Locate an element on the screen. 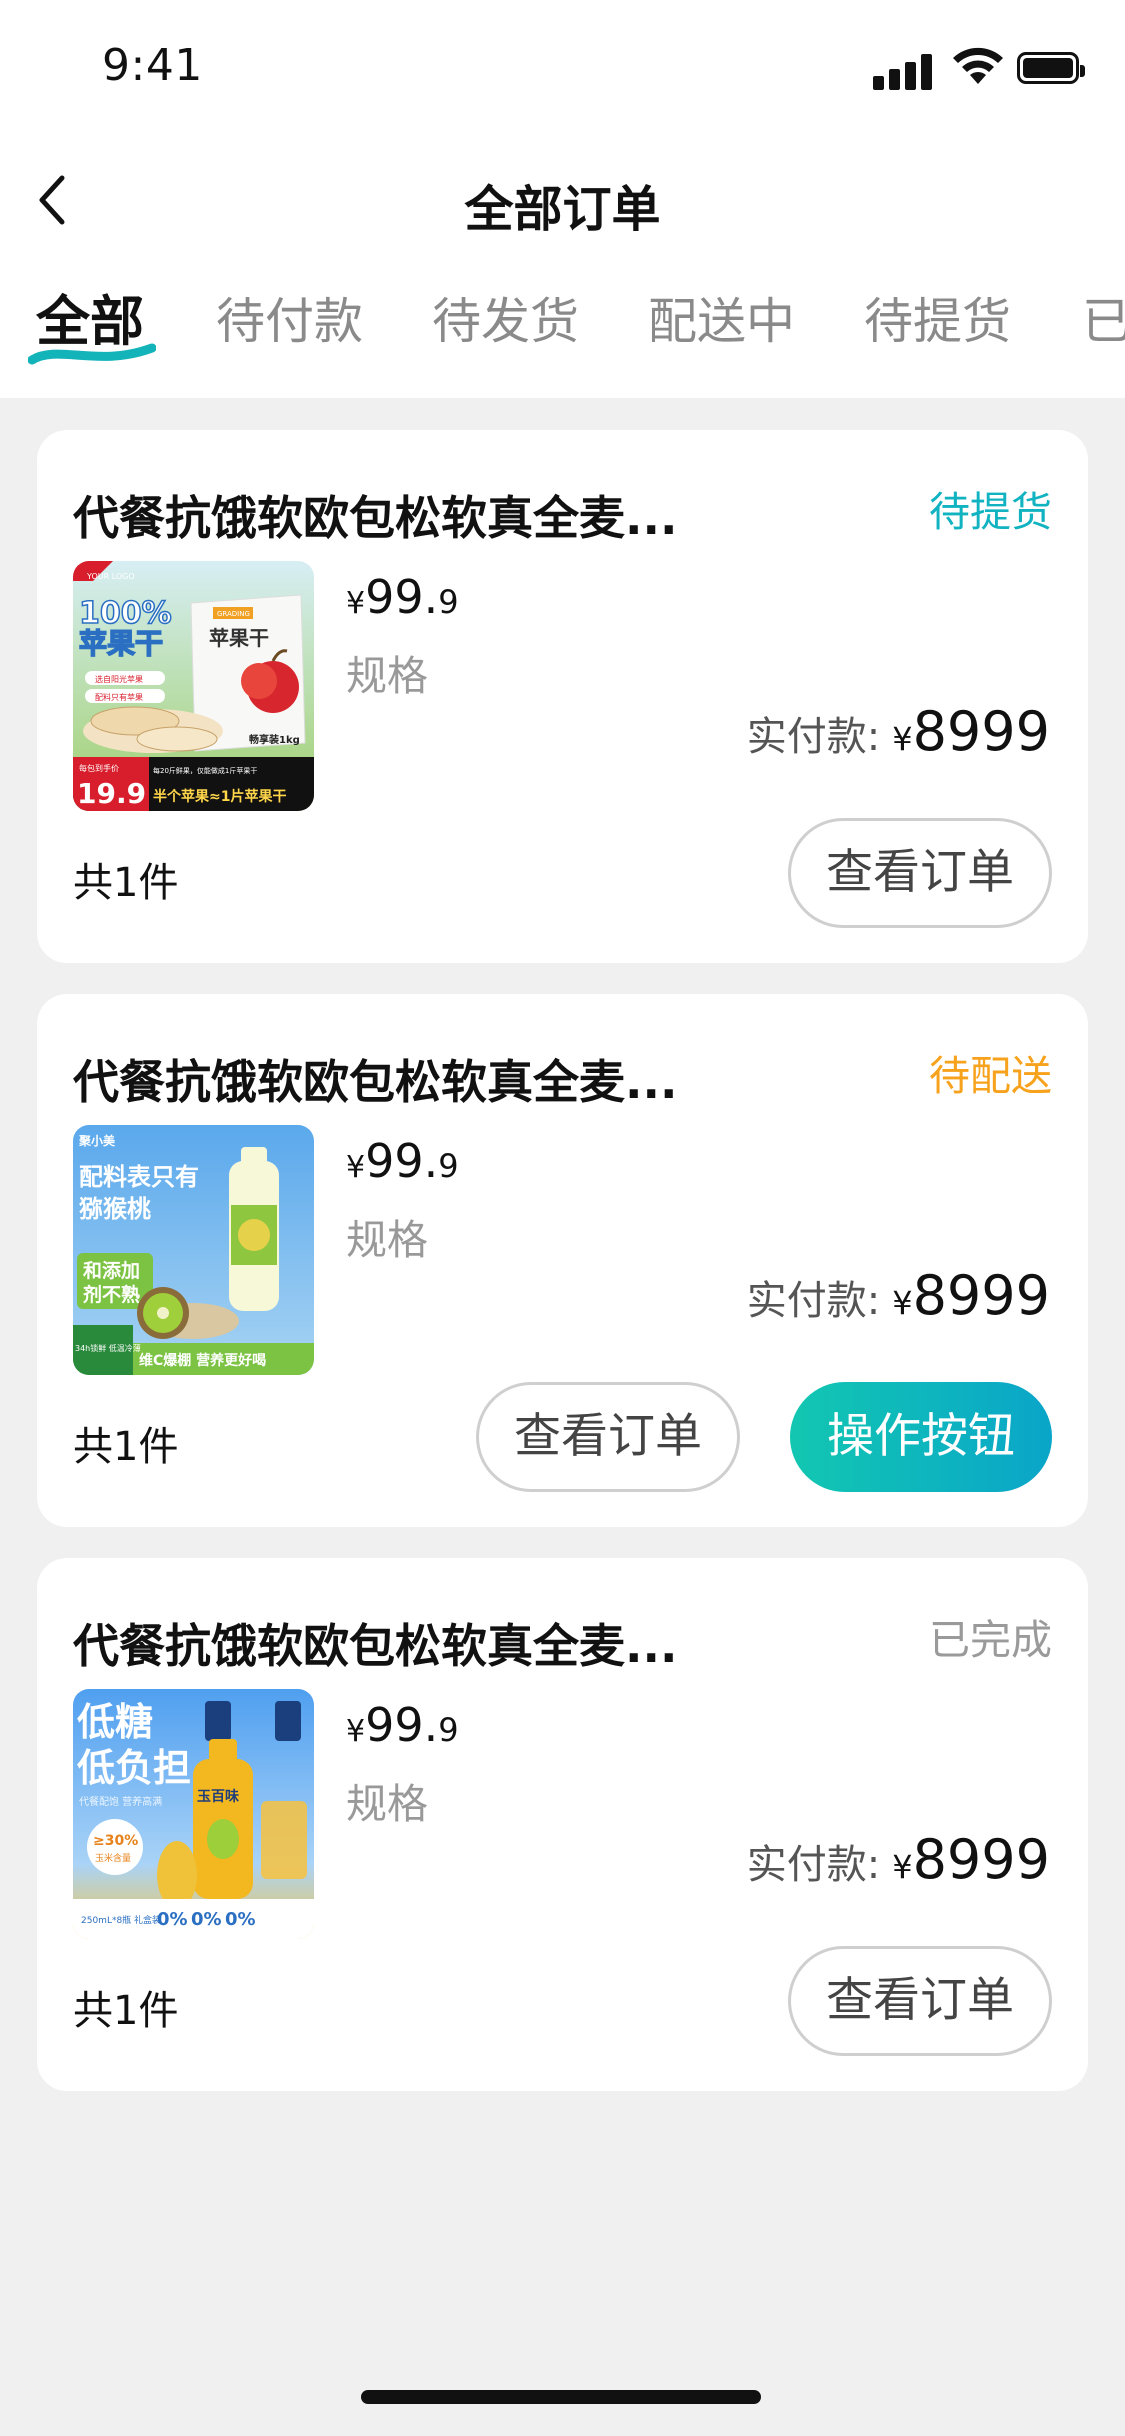 This screenshot has height=2436, width=1125. status-icons is located at coordinates (979, 68).